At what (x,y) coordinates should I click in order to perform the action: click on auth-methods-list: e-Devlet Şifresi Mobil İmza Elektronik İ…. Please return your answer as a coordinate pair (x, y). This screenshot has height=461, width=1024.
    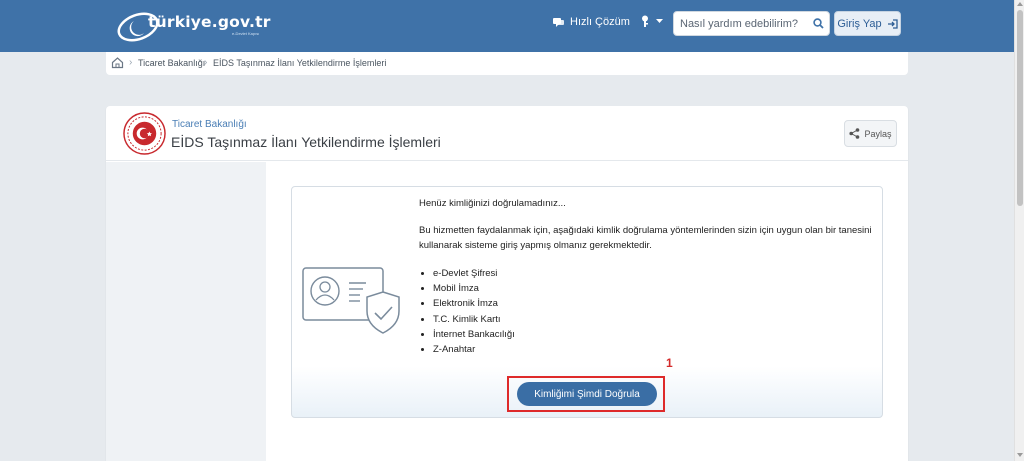
    Looking at the image, I should click on (467, 311).